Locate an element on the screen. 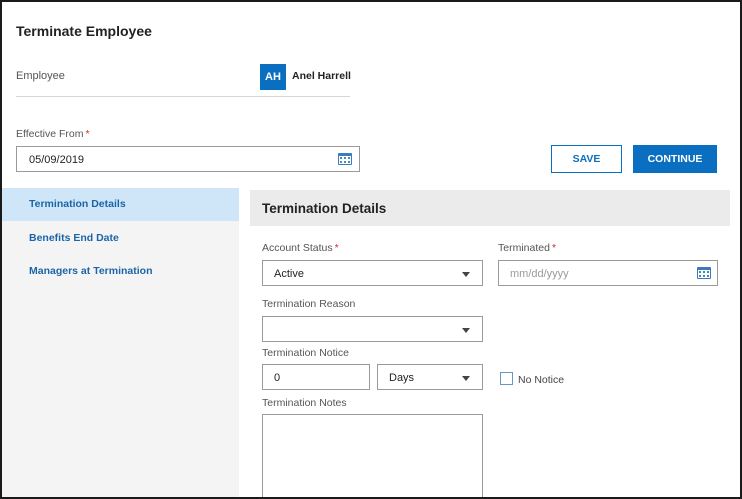 The width and height of the screenshot is (742, 499). notice-unit-select: Days is located at coordinates (430, 377).